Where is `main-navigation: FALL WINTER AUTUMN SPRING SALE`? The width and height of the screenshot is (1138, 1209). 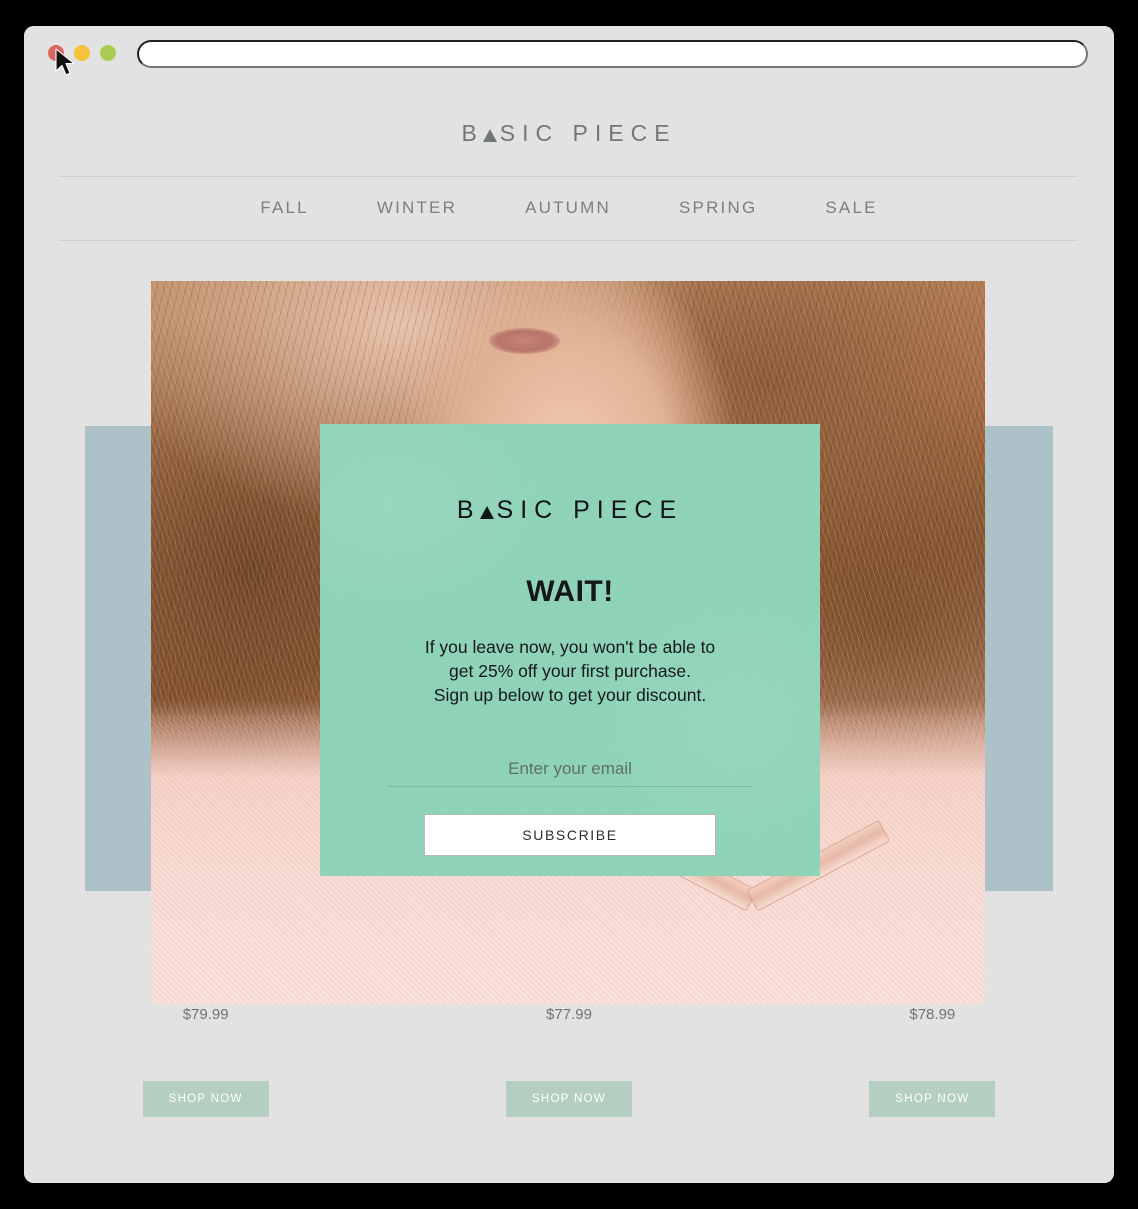 main-navigation: FALL WINTER AUTUMN SPRING SALE is located at coordinates (569, 208).